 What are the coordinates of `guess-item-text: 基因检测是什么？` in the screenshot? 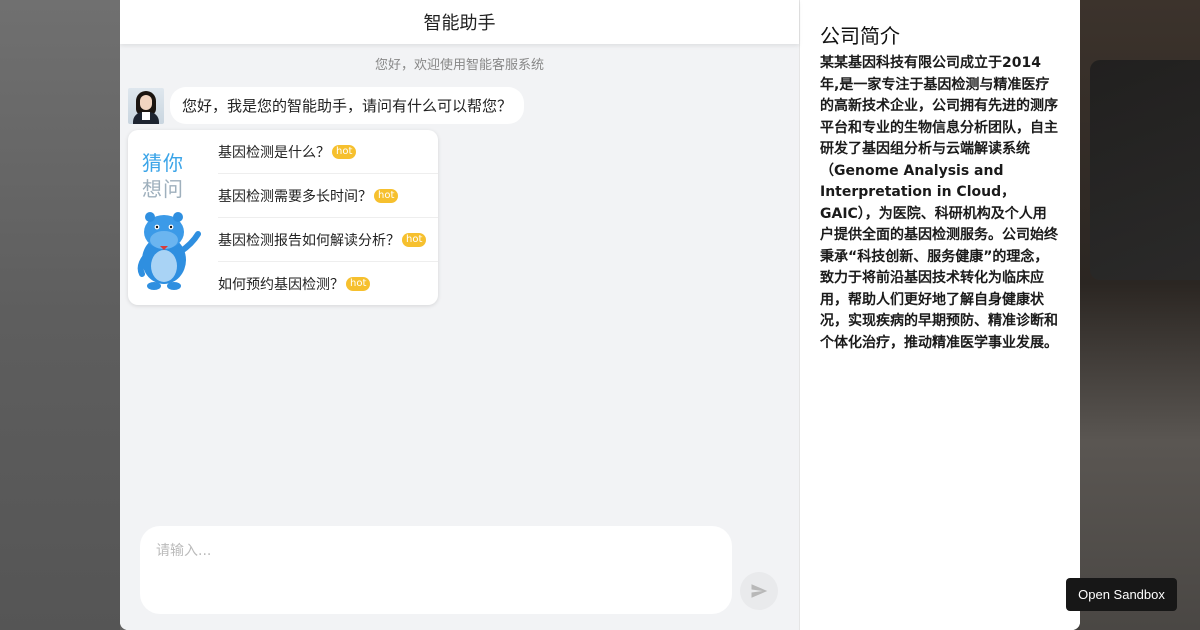 It's located at (274, 152).